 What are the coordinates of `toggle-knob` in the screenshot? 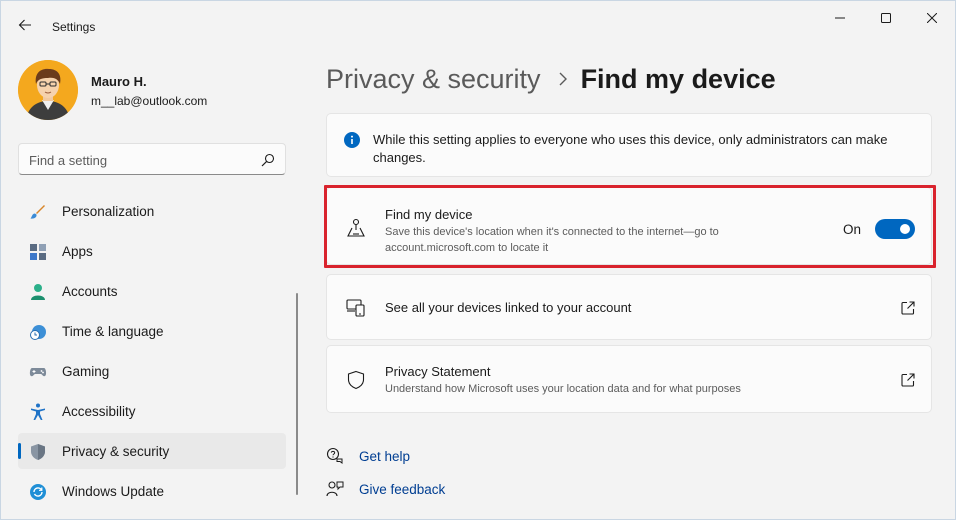 It's located at (905, 229).